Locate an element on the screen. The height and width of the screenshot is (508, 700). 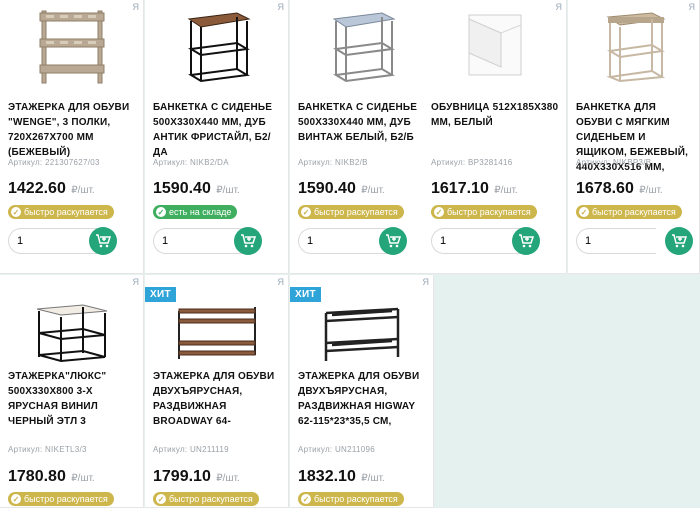
shoe-rack-higway-image is located at coordinates (361, 334).